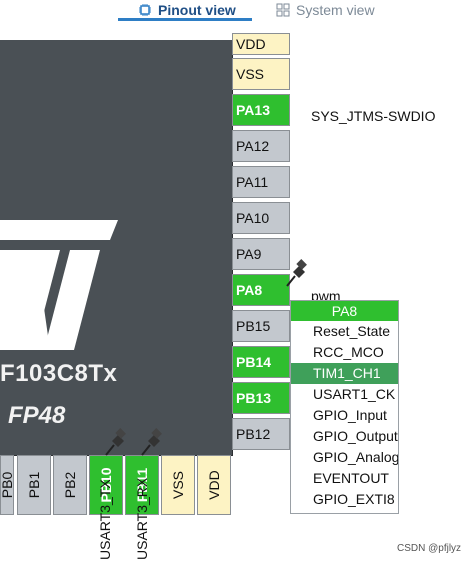 Image resolution: width=474 pixels, height=562 pixels. I want to click on pin-pa8: PA8, so click(261, 290).